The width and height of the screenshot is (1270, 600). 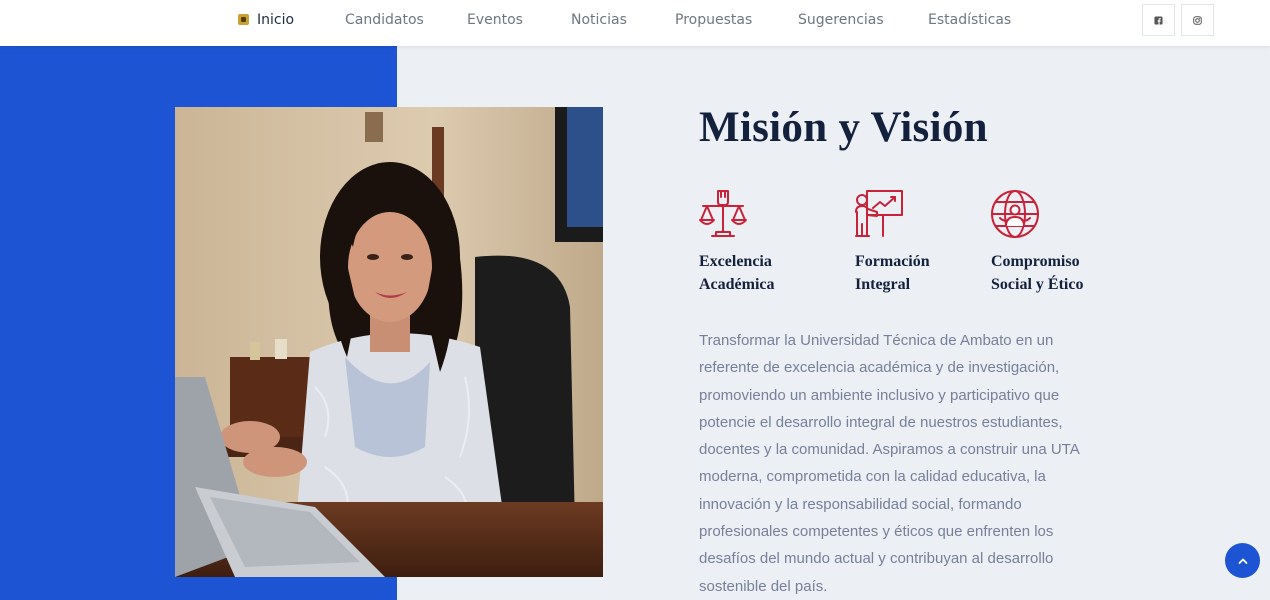 What do you see at coordinates (1037, 273) in the screenshot?
I see `feature-label-compromiso: Compromiso Social y Ético` at bounding box center [1037, 273].